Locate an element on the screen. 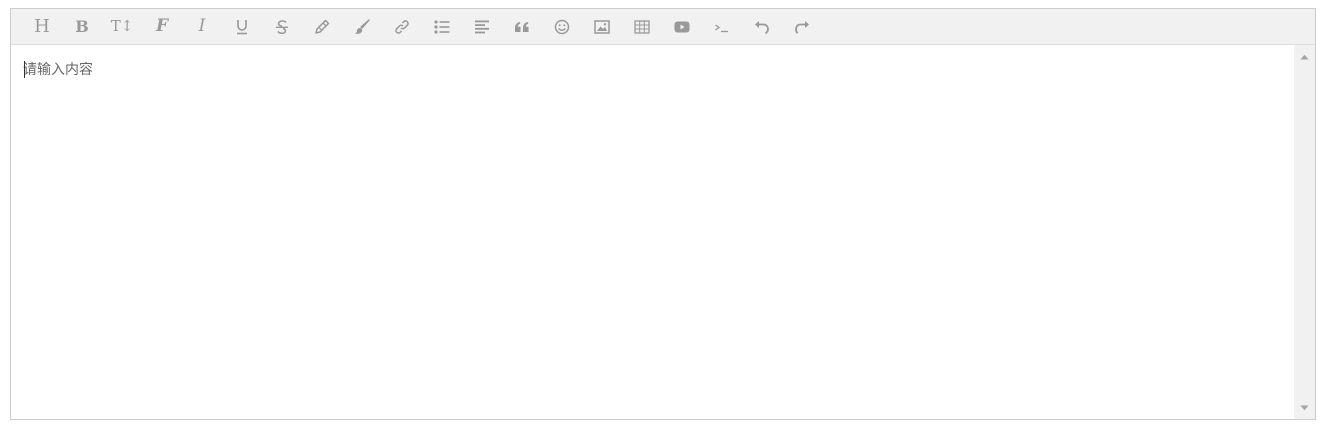  code-icon is located at coordinates (722, 27).